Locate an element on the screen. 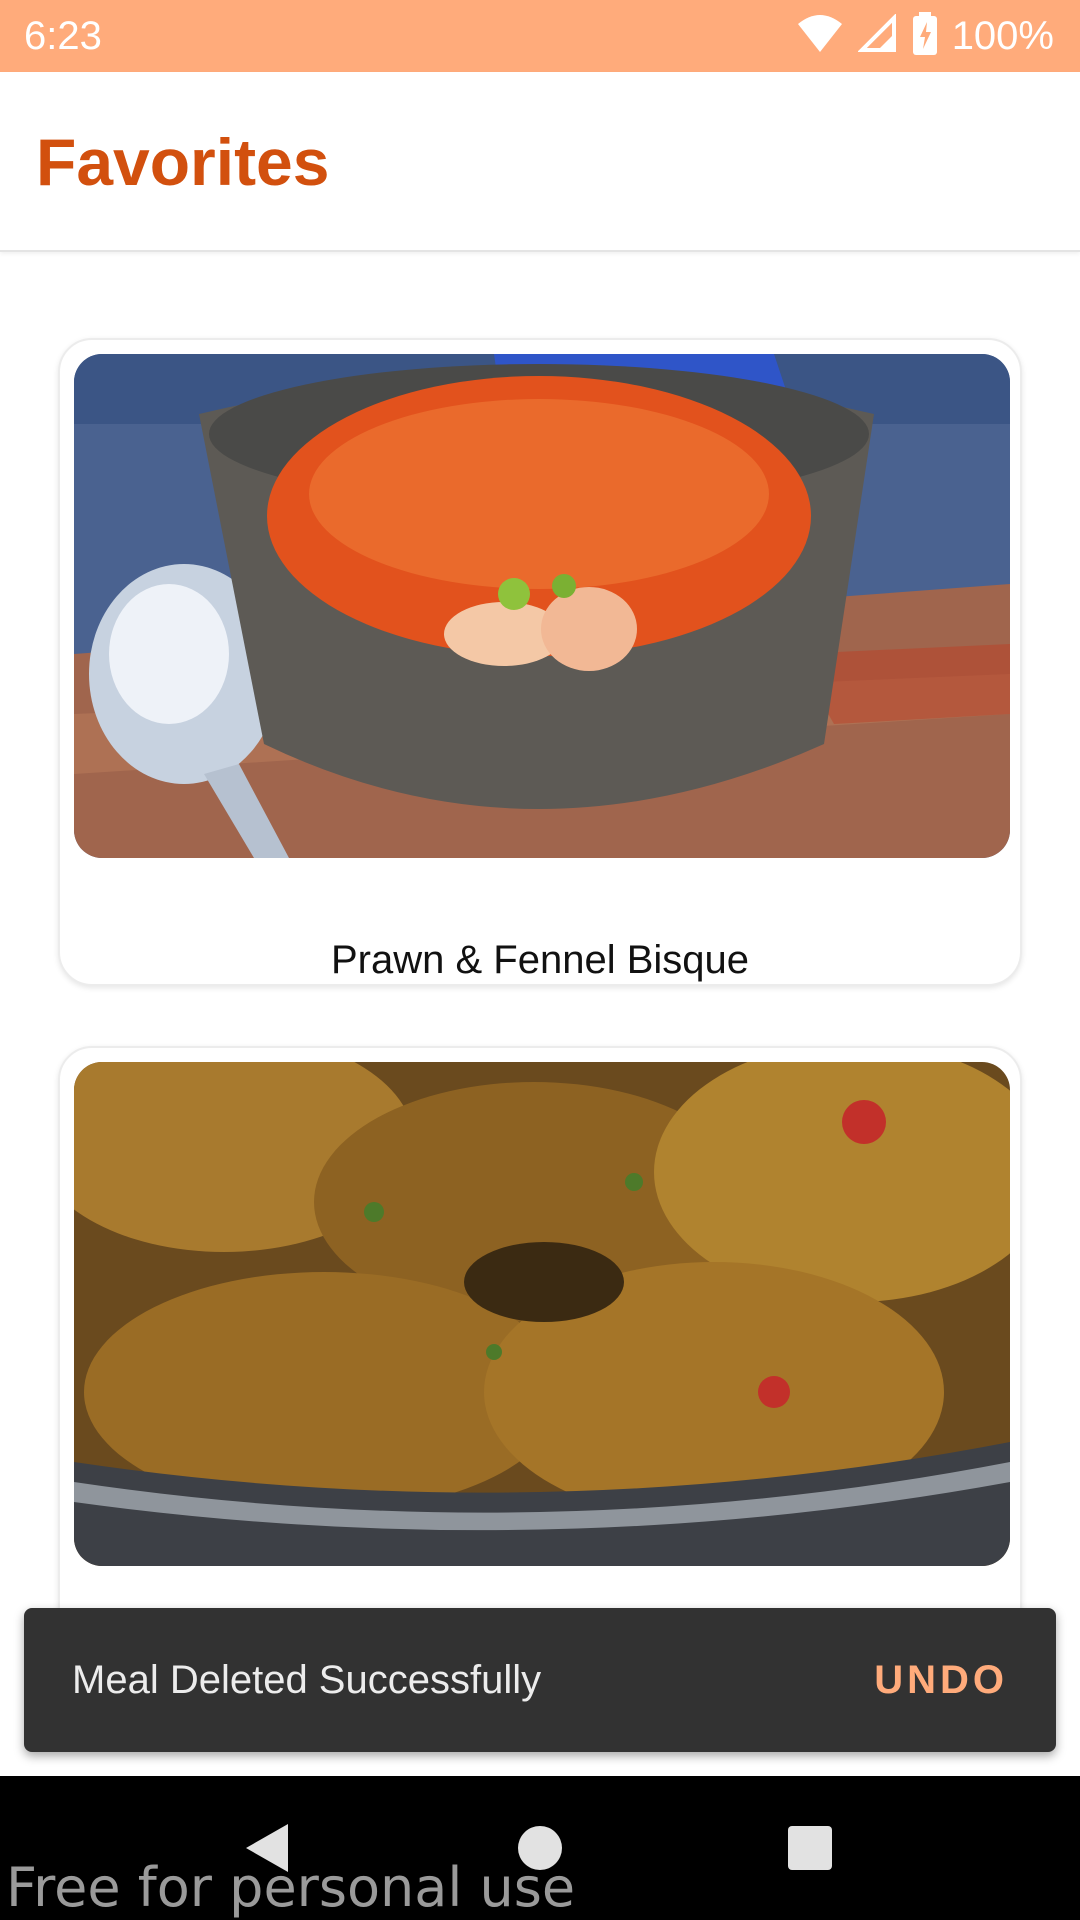 The width and height of the screenshot is (1080, 1920). meal-name: Prawn & Fennel Bisque is located at coordinates (539, 960).